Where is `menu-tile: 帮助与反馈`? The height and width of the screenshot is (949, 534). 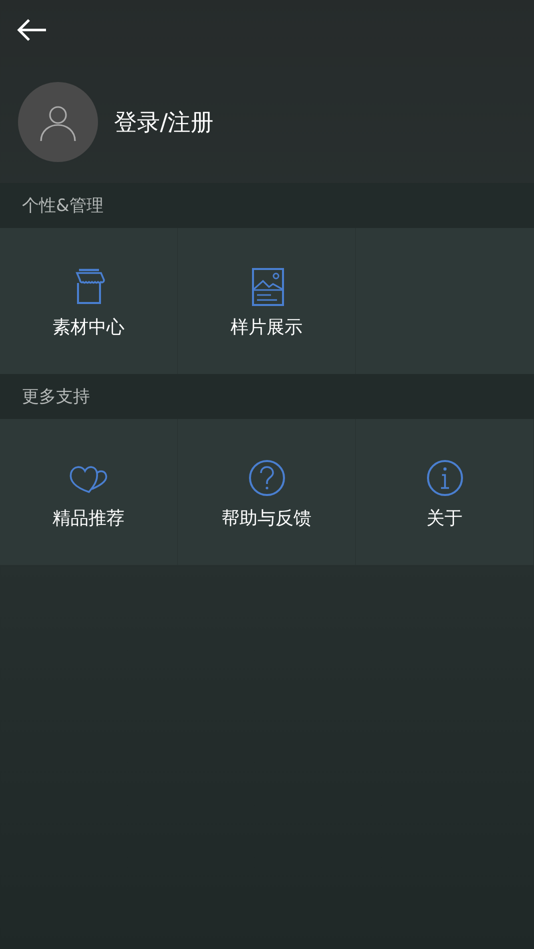
menu-tile: 帮助与反馈 is located at coordinates (267, 492).